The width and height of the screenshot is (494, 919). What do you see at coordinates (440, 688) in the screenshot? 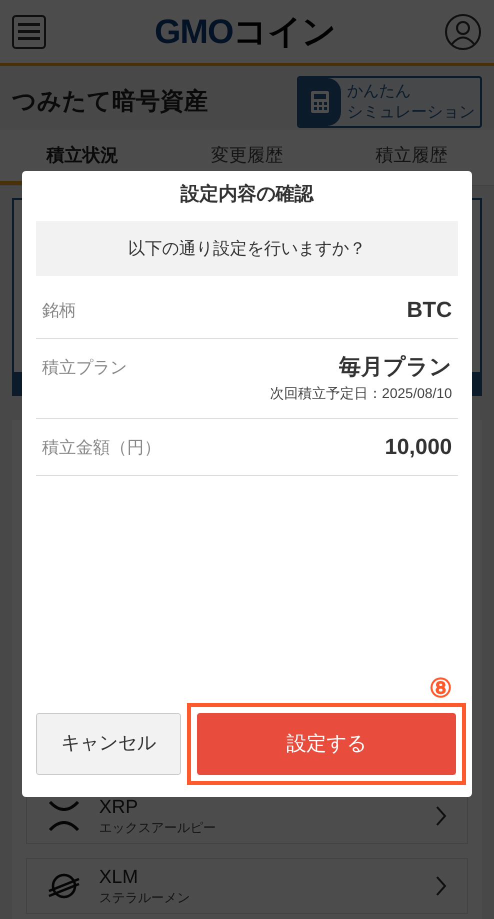
I see `step-marker: ⑧` at bounding box center [440, 688].